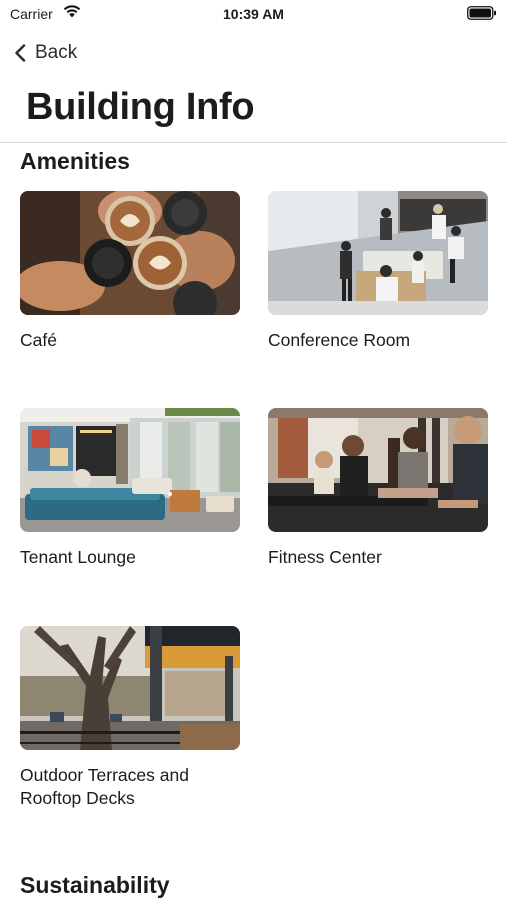 The width and height of the screenshot is (507, 900). What do you see at coordinates (75, 161) in the screenshot?
I see `section-title-amenities: Amenities` at bounding box center [75, 161].